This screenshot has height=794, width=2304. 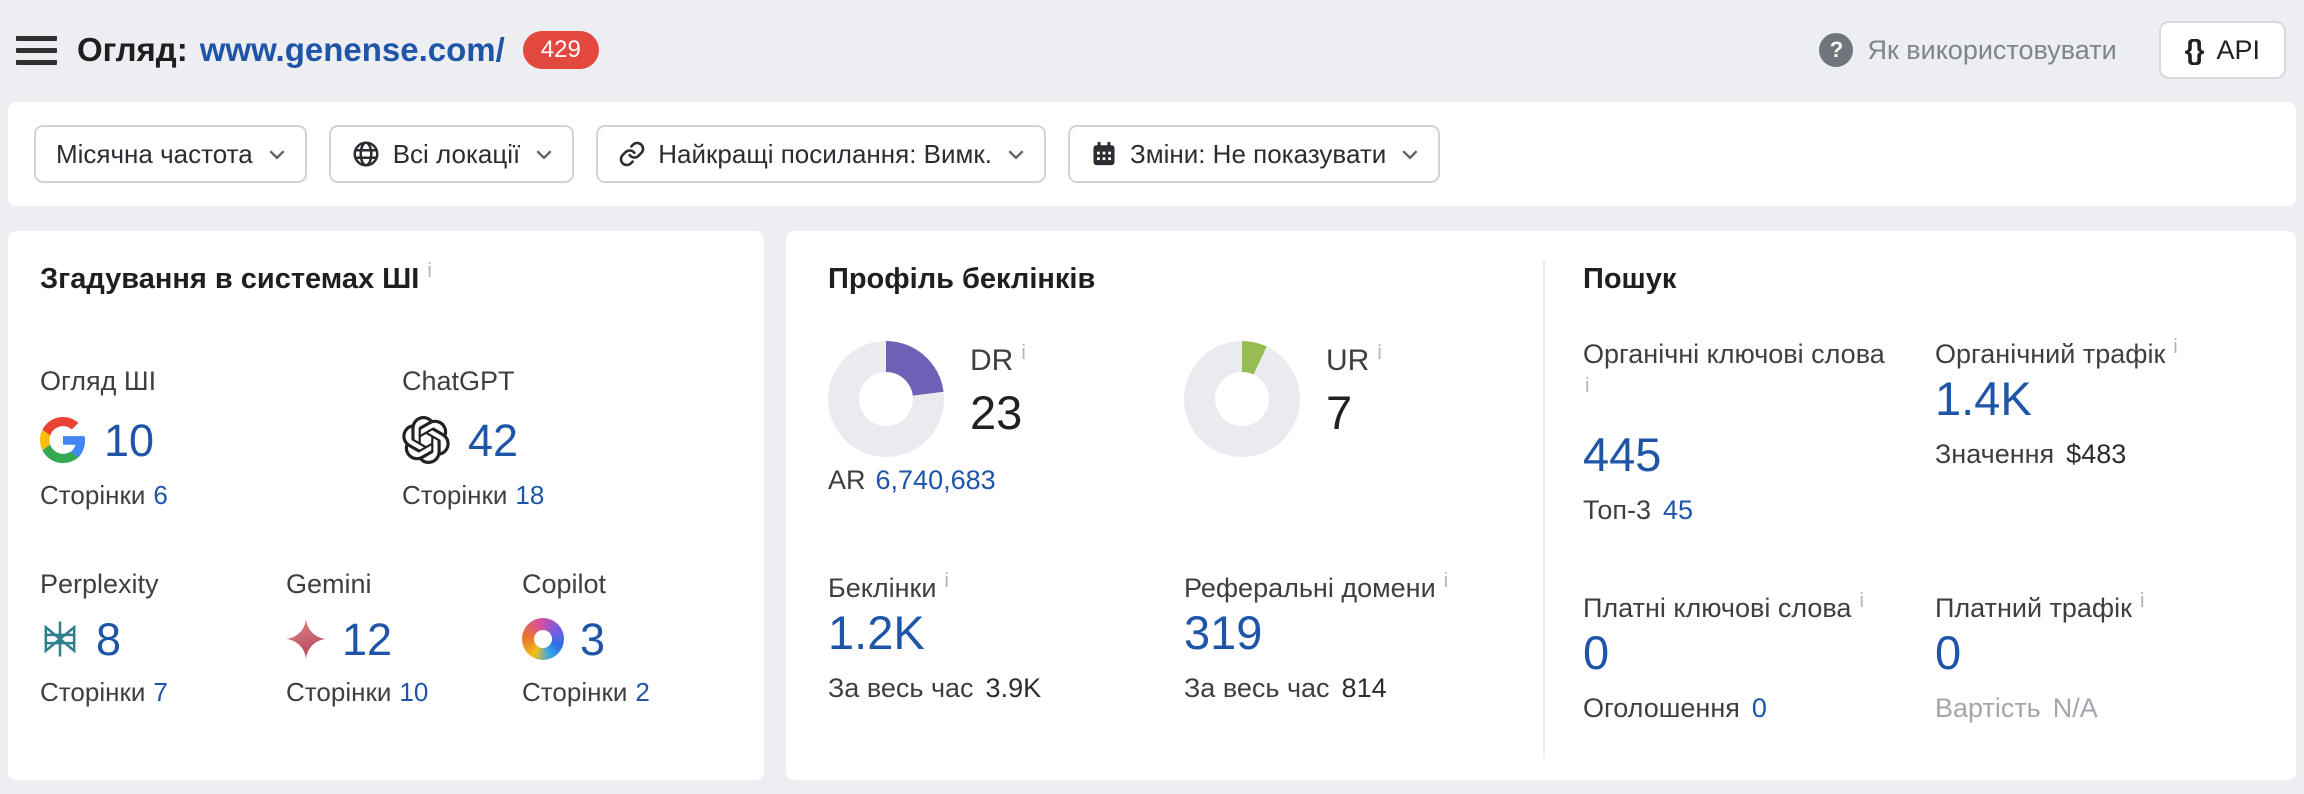 I want to click on metric-ref-domains: Реферальні домени i 319 За весь час 814, so click(x=1362, y=638).